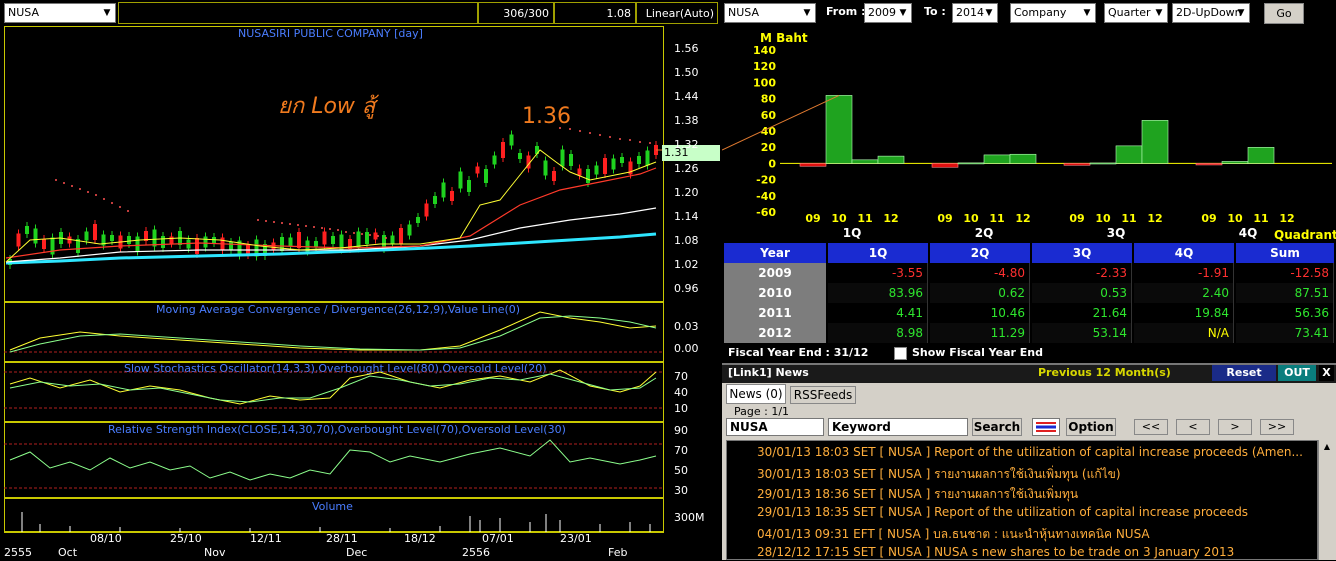  What do you see at coordinates (546, 116) in the screenshot?
I see `annotation-high: 1.36` at bounding box center [546, 116].